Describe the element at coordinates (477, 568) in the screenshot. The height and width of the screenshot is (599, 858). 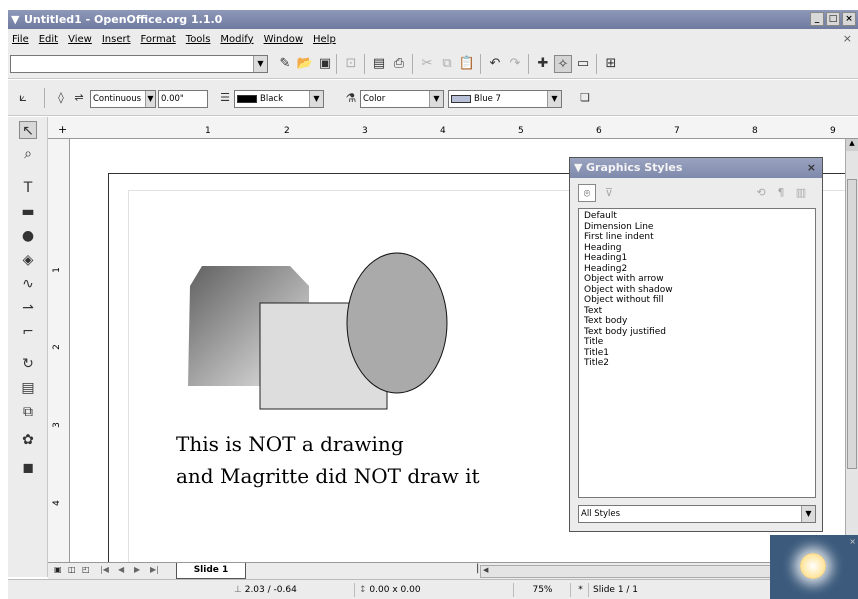
I see `tab-splitter: |` at that location.